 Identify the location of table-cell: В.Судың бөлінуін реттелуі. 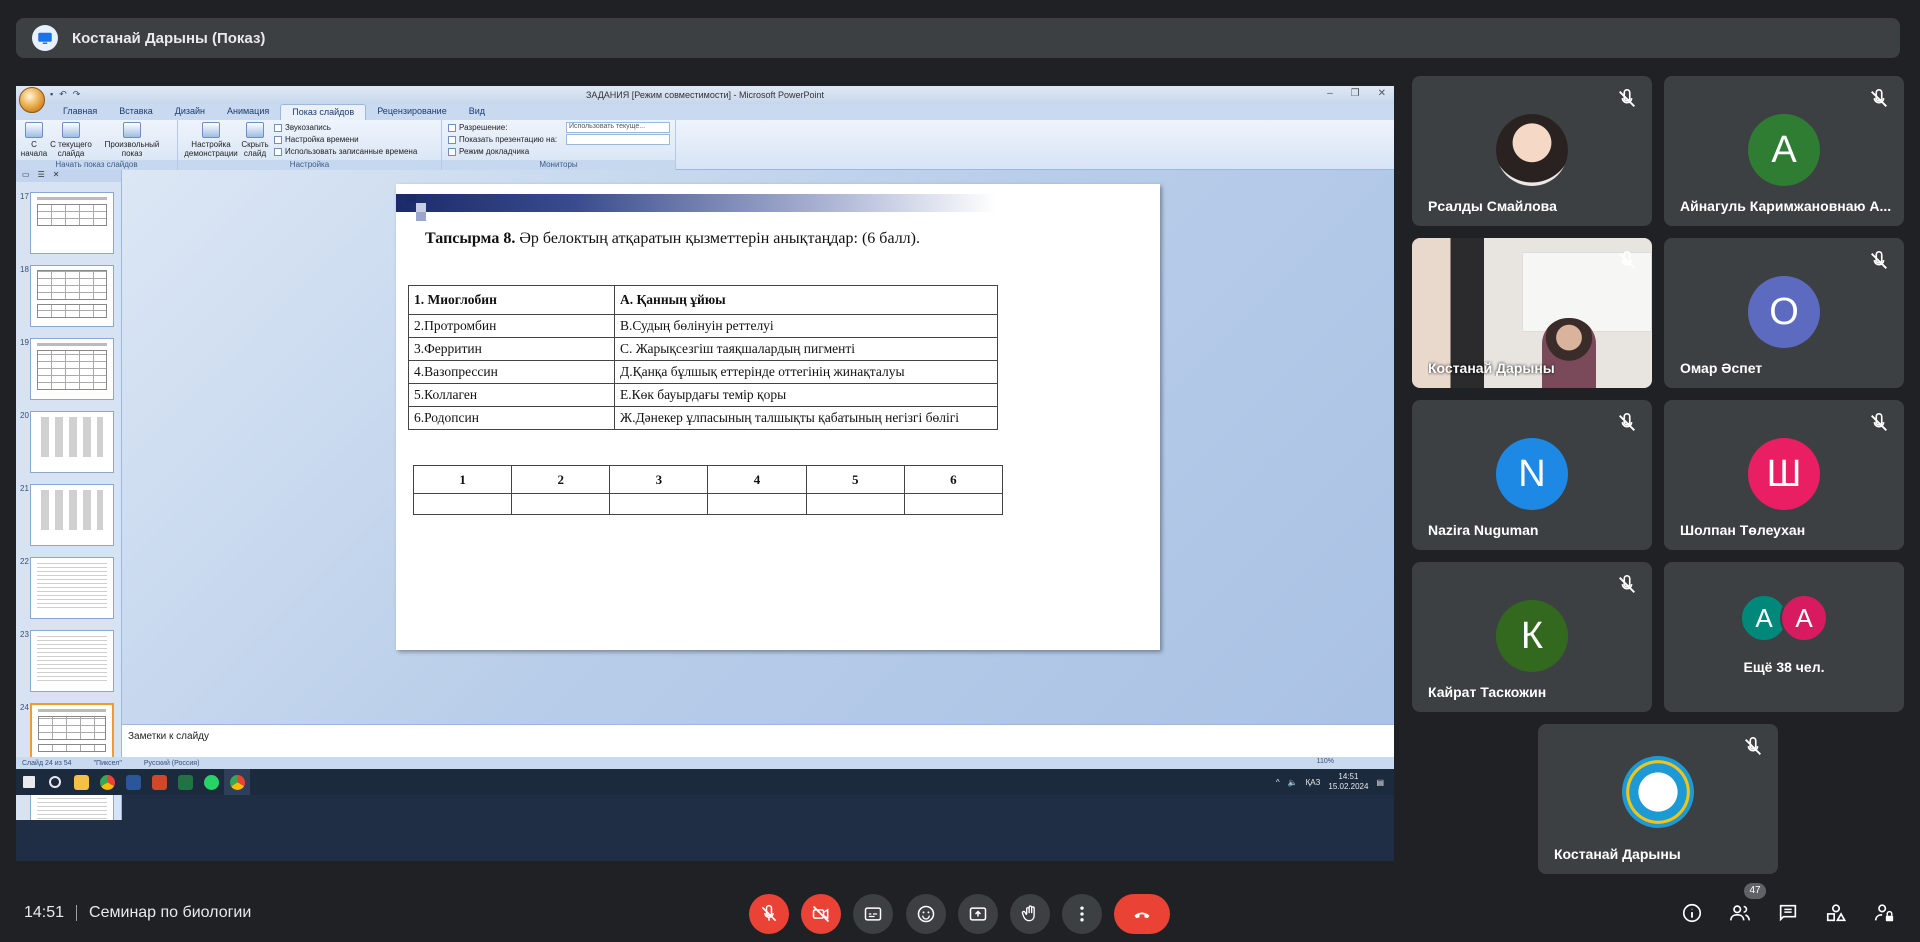
(806, 326).